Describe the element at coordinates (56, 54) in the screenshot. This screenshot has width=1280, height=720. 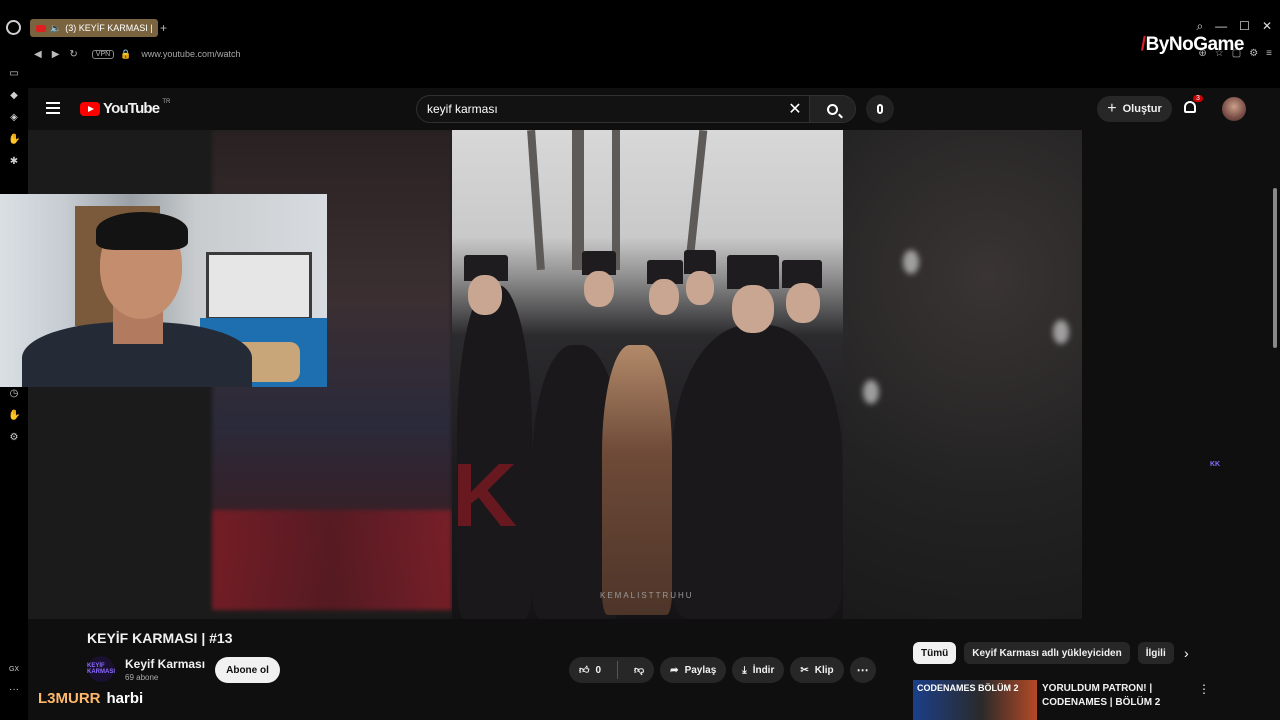
I see `forward-button: ▶` at that location.